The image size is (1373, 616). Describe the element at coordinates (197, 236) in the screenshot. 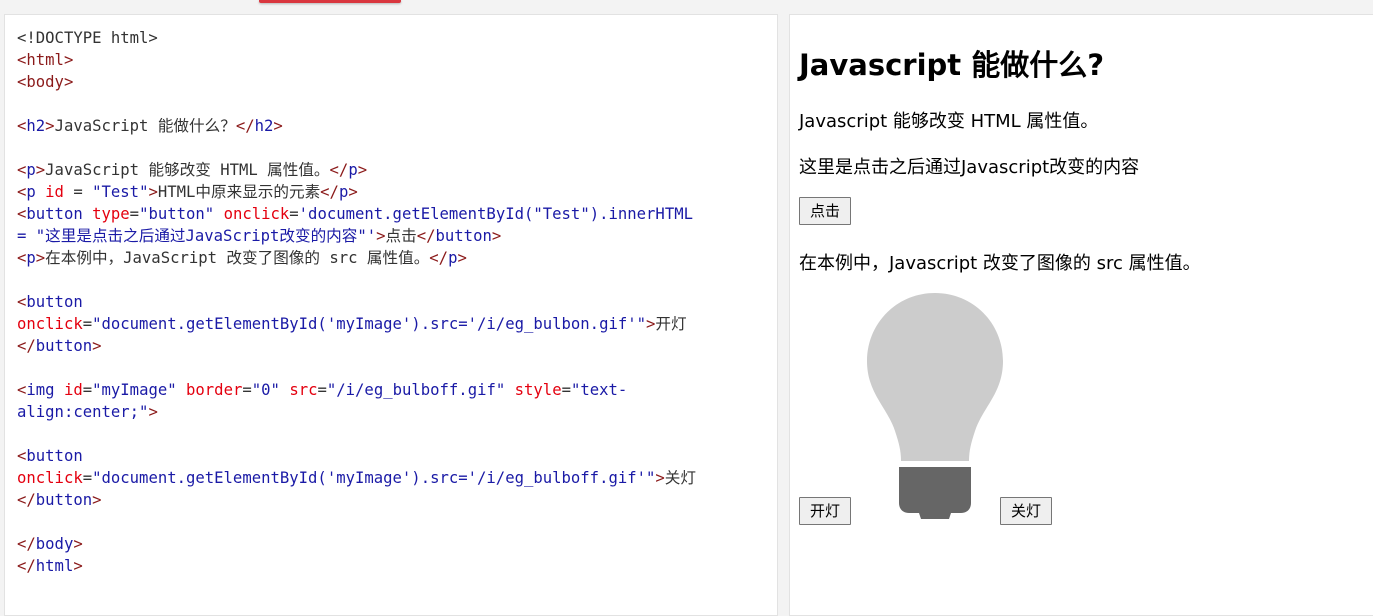

I see `code-token: = "这里是点击之后通过JavaScript改变的内容"'` at that location.